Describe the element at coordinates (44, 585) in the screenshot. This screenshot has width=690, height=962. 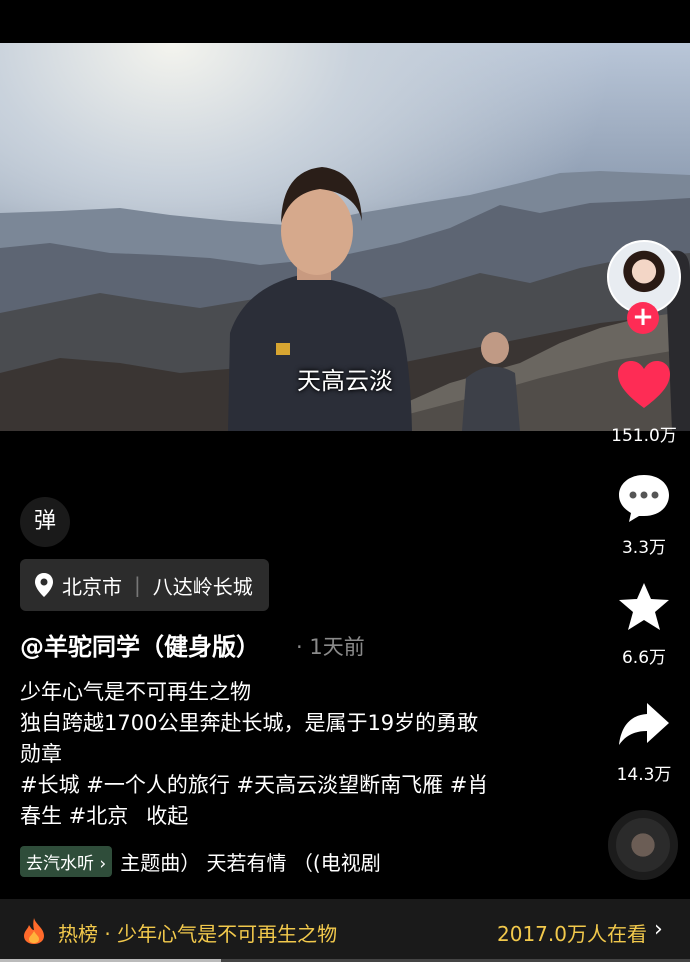
I see `location-pin-icon` at that location.